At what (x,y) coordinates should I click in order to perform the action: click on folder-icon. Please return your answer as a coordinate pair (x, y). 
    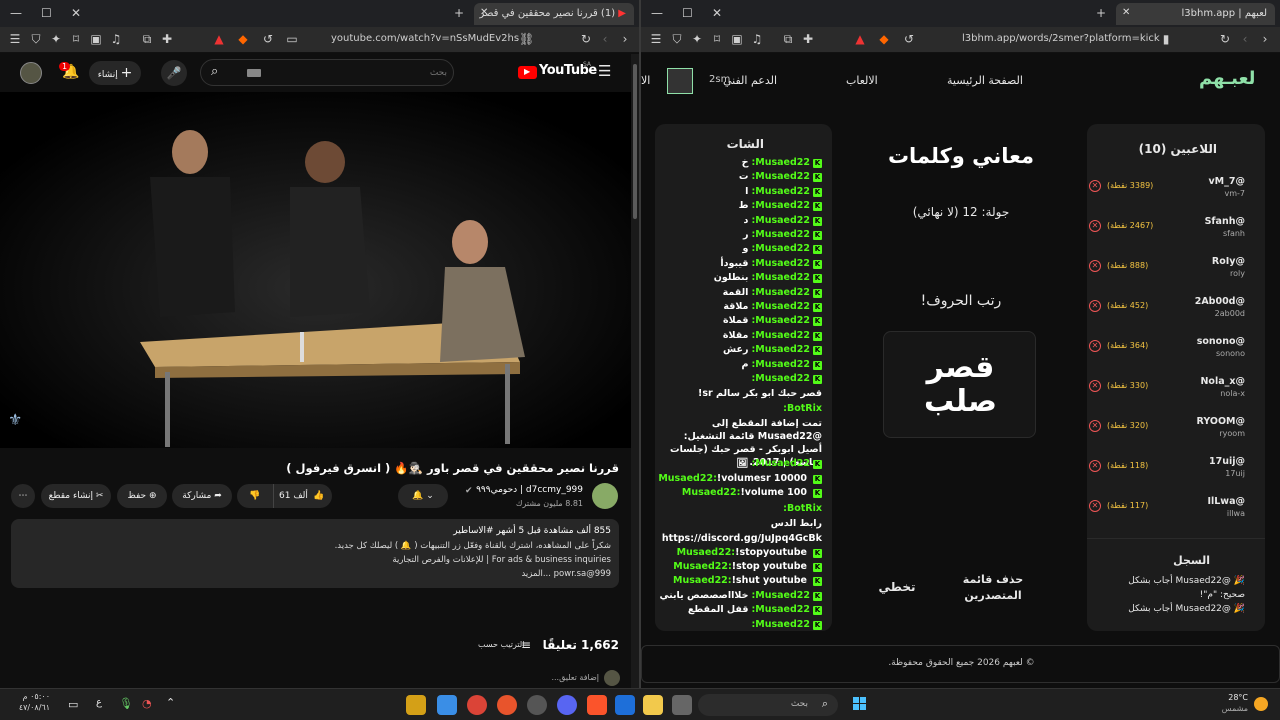
    Looking at the image, I should click on (653, 705).